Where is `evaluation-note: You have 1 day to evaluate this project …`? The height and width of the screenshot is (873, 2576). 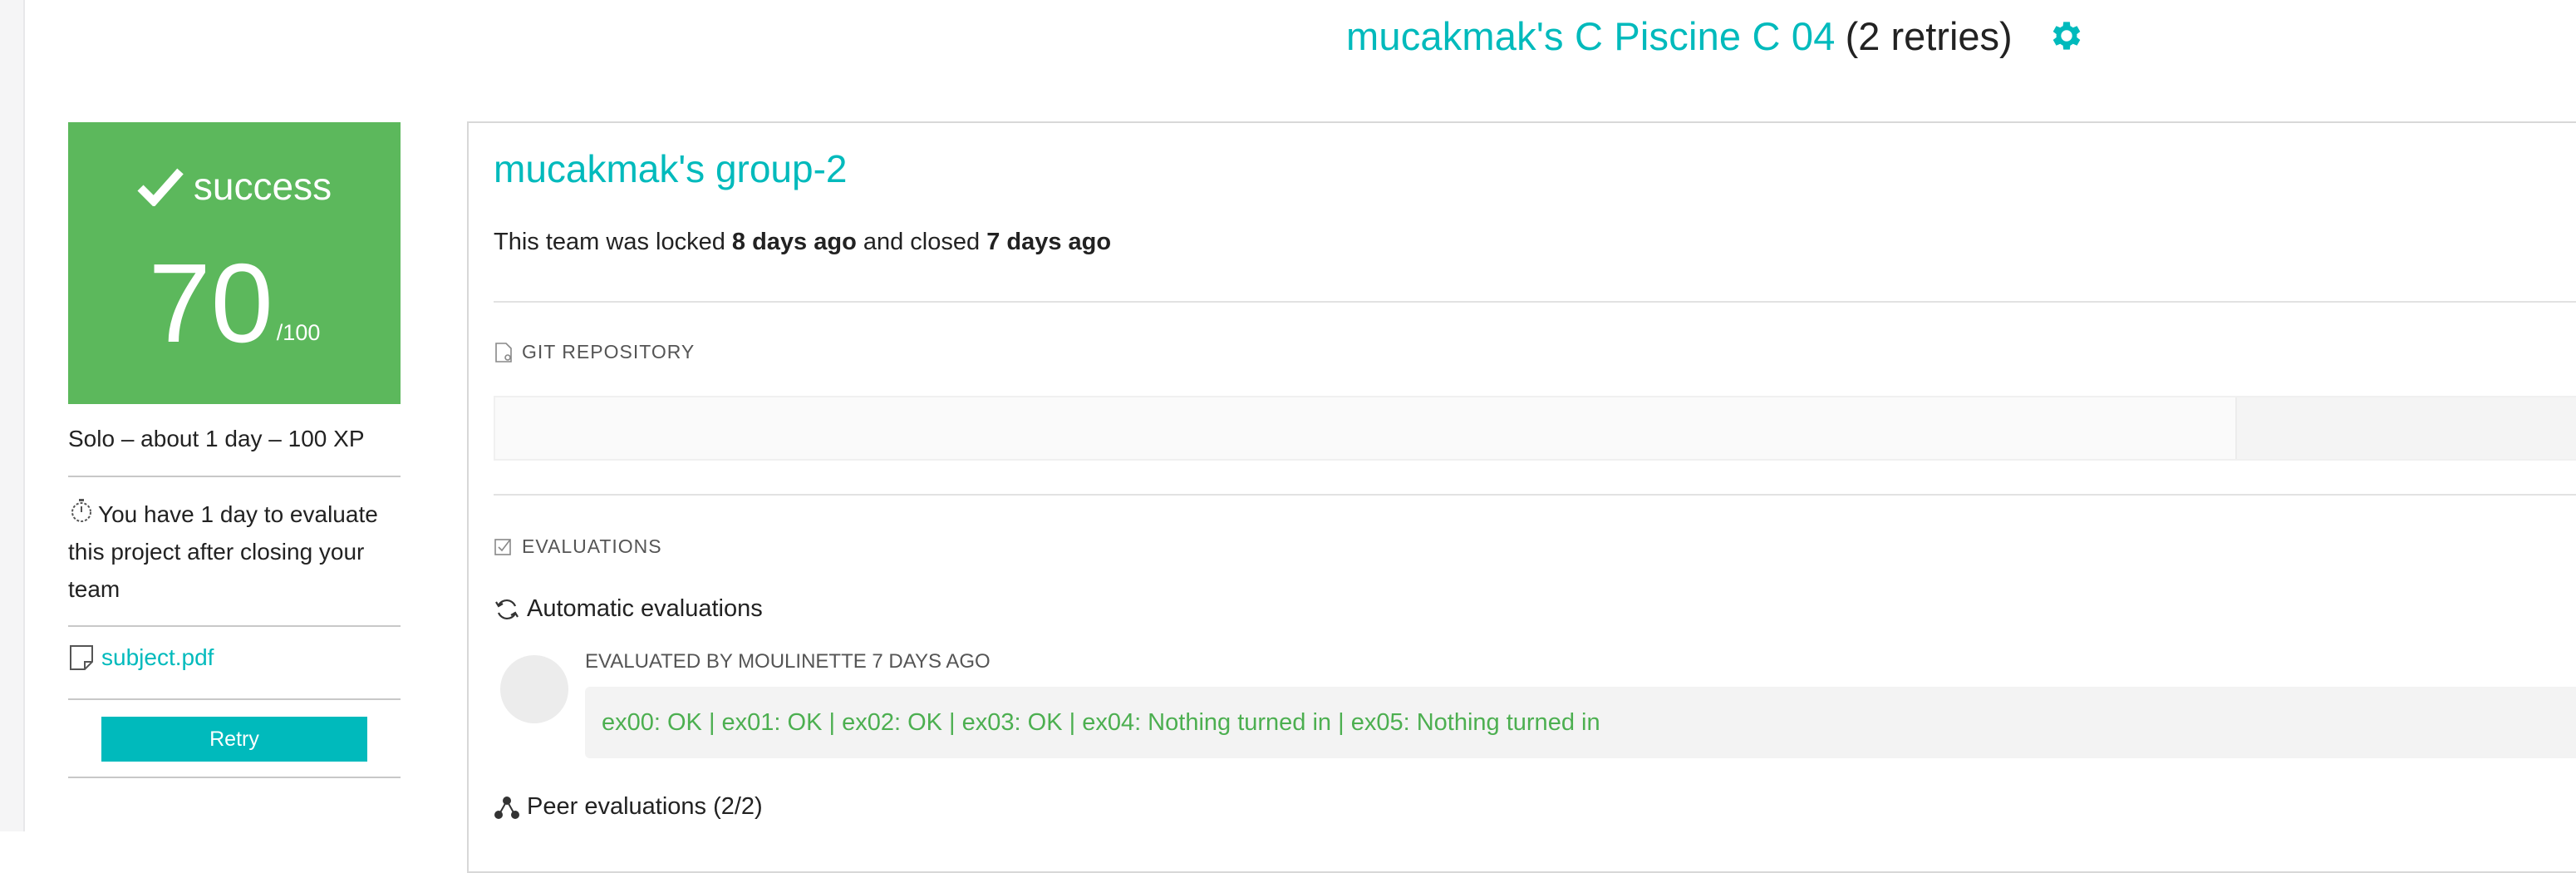
evaluation-note: You have 1 day to evaluate this project … is located at coordinates (234, 552).